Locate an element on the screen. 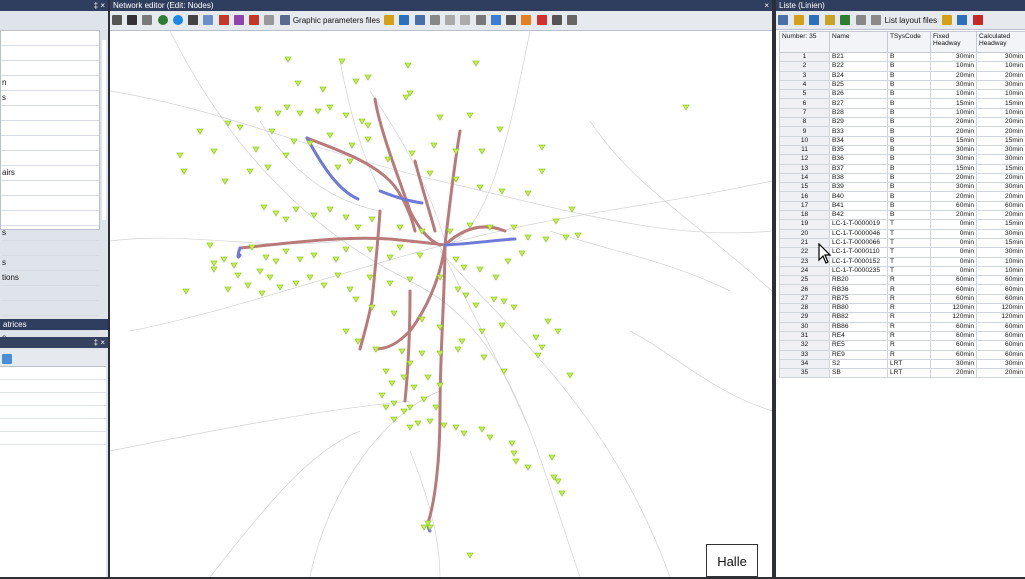 The width and height of the screenshot is (1025, 579). table-icon is located at coordinates (876, 20).